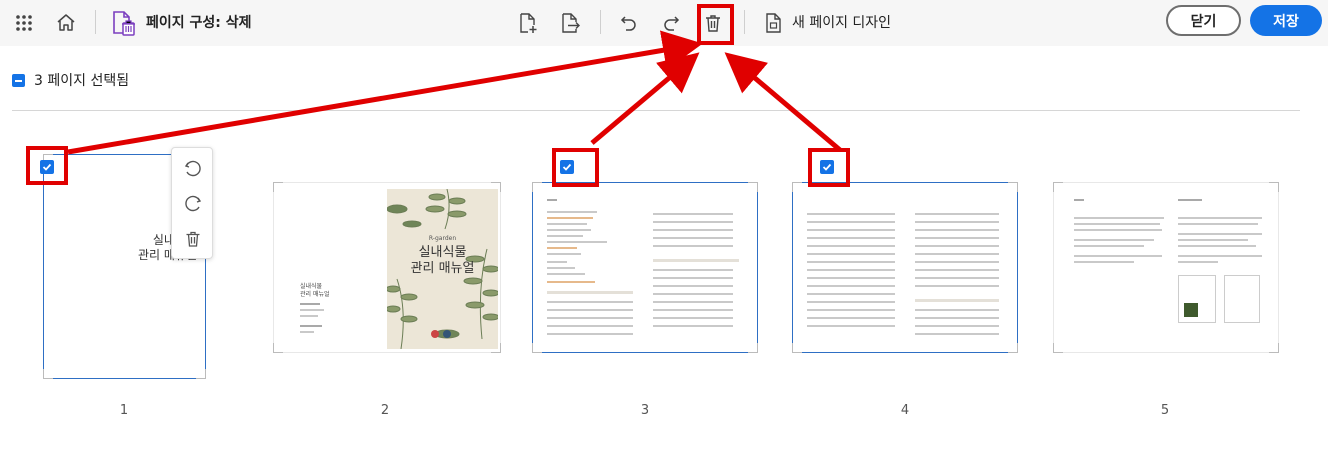  Describe the element at coordinates (645, 98) in the screenshot. I see `arrow-page-3-to-delete` at that location.